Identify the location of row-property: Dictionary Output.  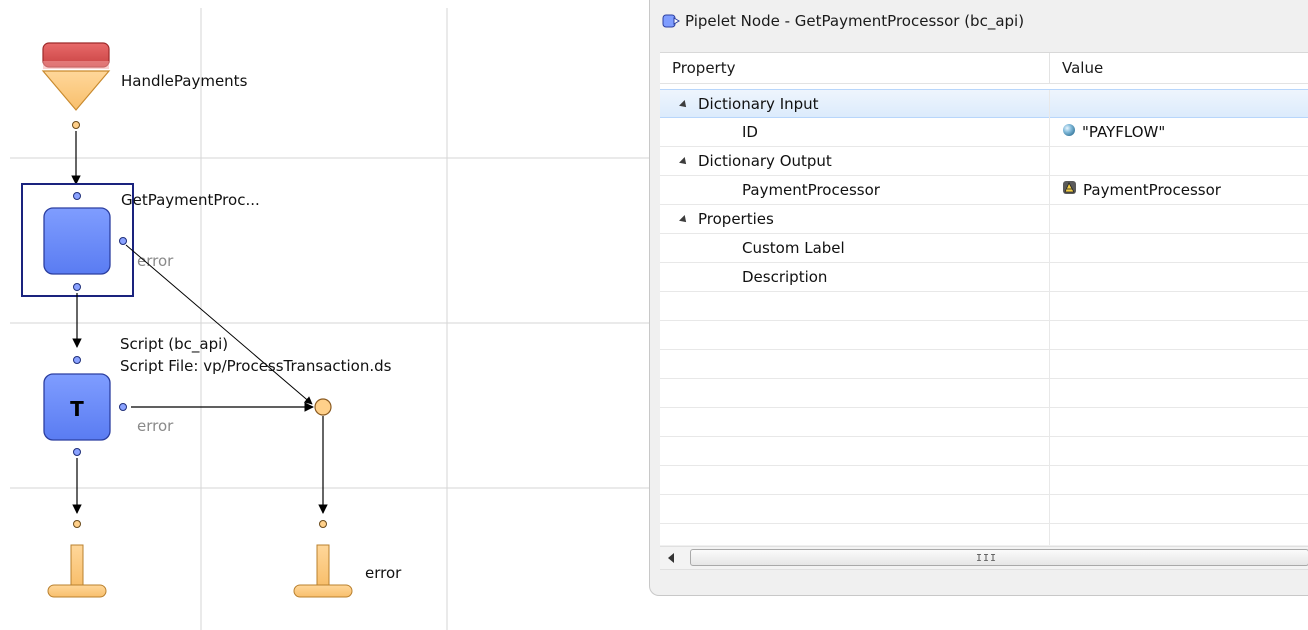
(765, 161).